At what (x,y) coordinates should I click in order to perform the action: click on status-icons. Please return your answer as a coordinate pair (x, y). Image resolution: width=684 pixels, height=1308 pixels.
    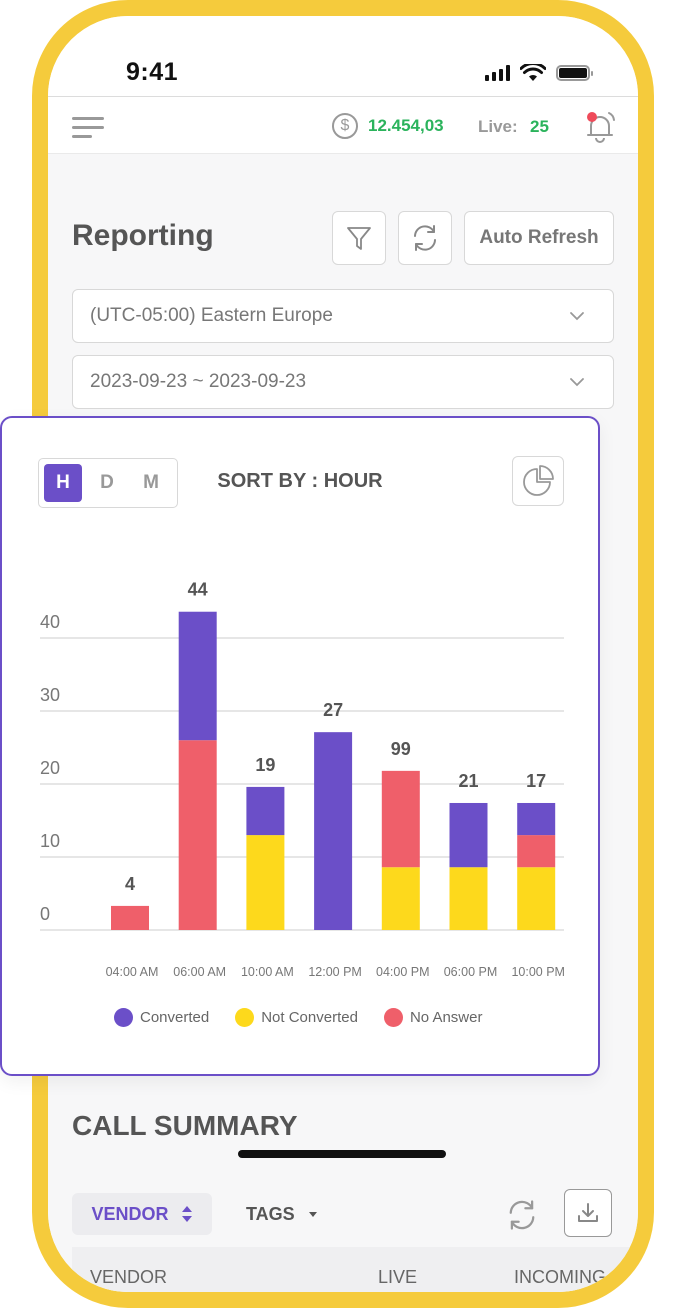
    Looking at the image, I should click on (539, 73).